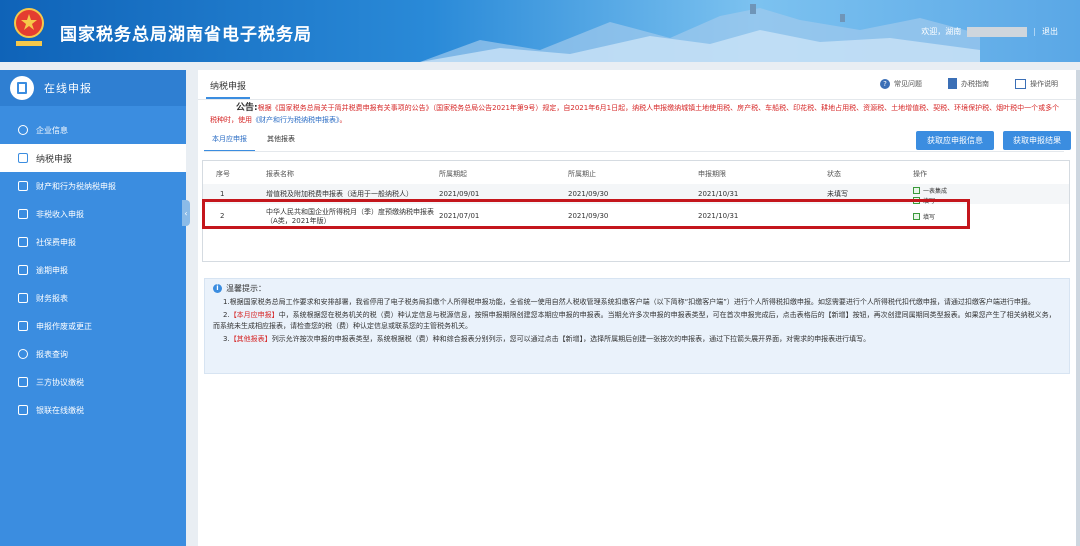  I want to click on sidebar-item-social-security: 社保费申报, so click(93, 242).